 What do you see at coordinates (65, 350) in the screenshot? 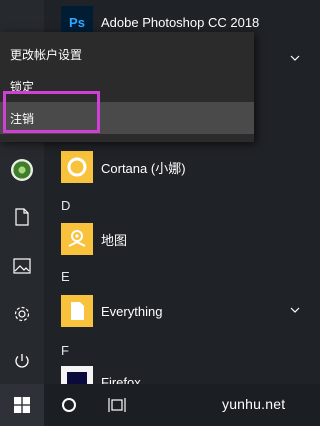
I see `section-letter-f: F` at bounding box center [65, 350].